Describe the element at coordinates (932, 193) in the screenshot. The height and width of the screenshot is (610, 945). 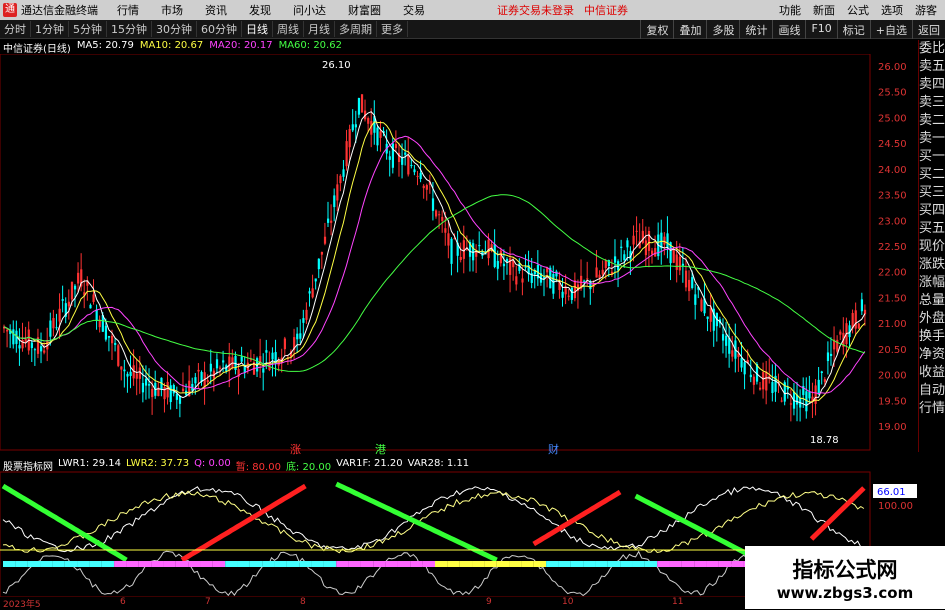
I see `quote-row-8: 买三` at that location.